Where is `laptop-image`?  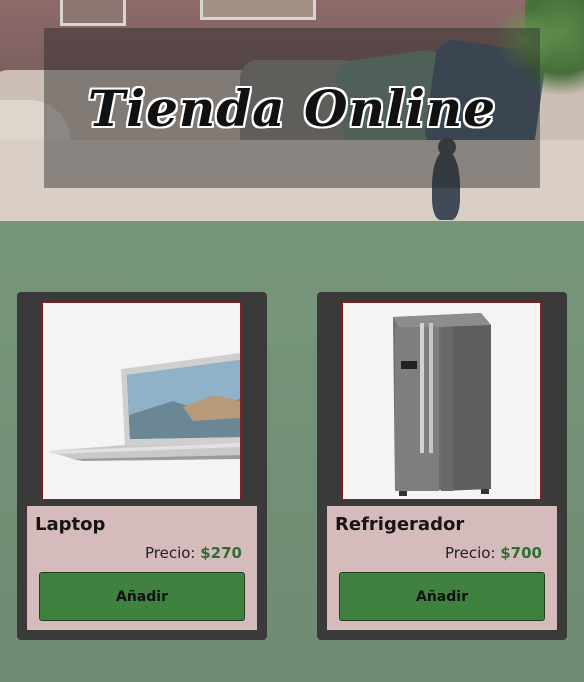
laptop-image is located at coordinates (141, 401).